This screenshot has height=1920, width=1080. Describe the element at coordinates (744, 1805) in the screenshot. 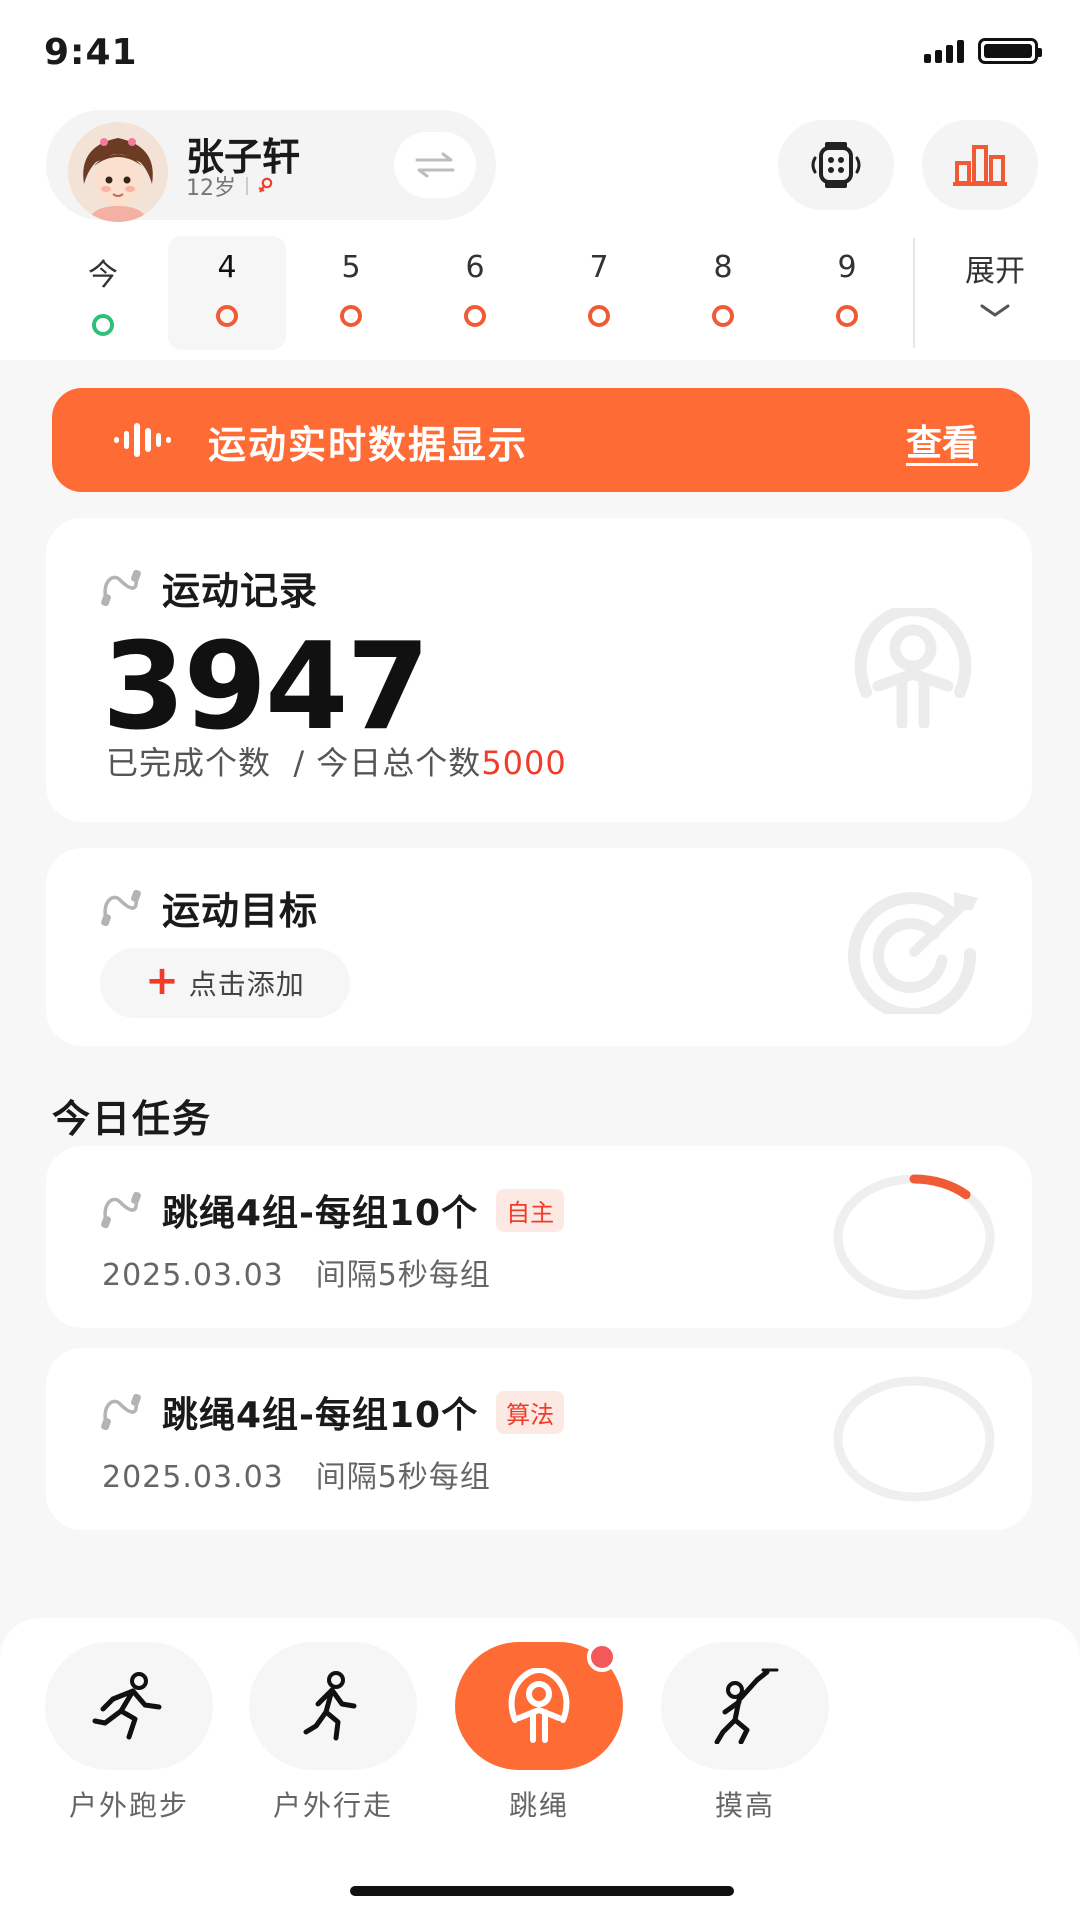

I see `nav-label: 摸高` at that location.